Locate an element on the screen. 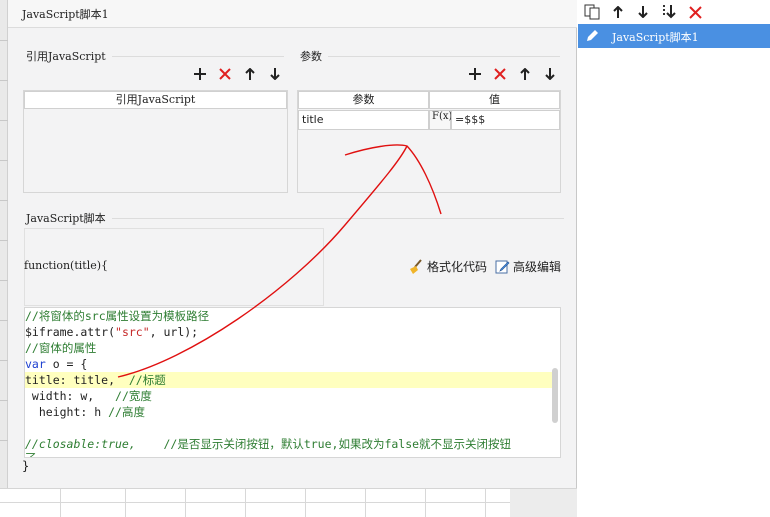 This screenshot has width=770, height=517. code-line-7: height: h //高度 is located at coordinates (85, 412).